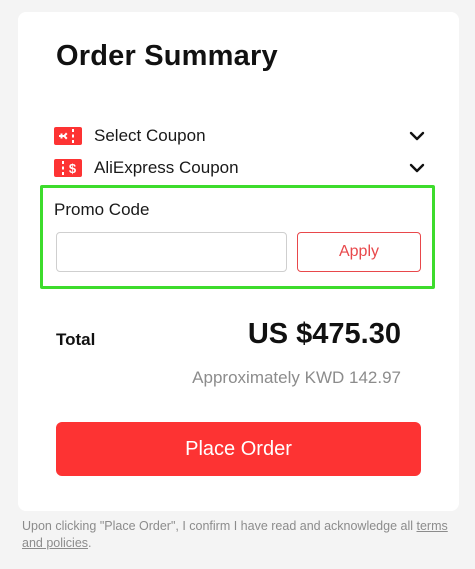 This screenshot has width=475, height=569. What do you see at coordinates (359, 252) in the screenshot?
I see `apply-button: Apply` at bounding box center [359, 252].